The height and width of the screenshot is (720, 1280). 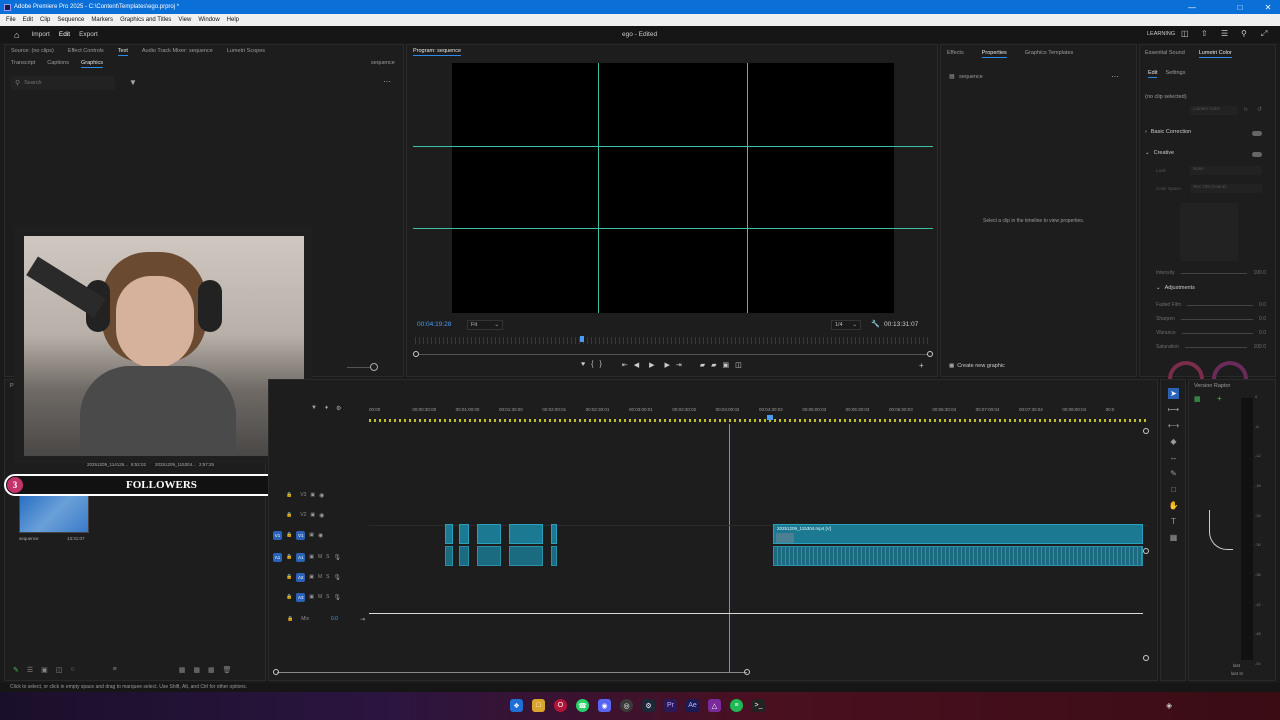 I want to click on video-frame, so click(x=673, y=188).